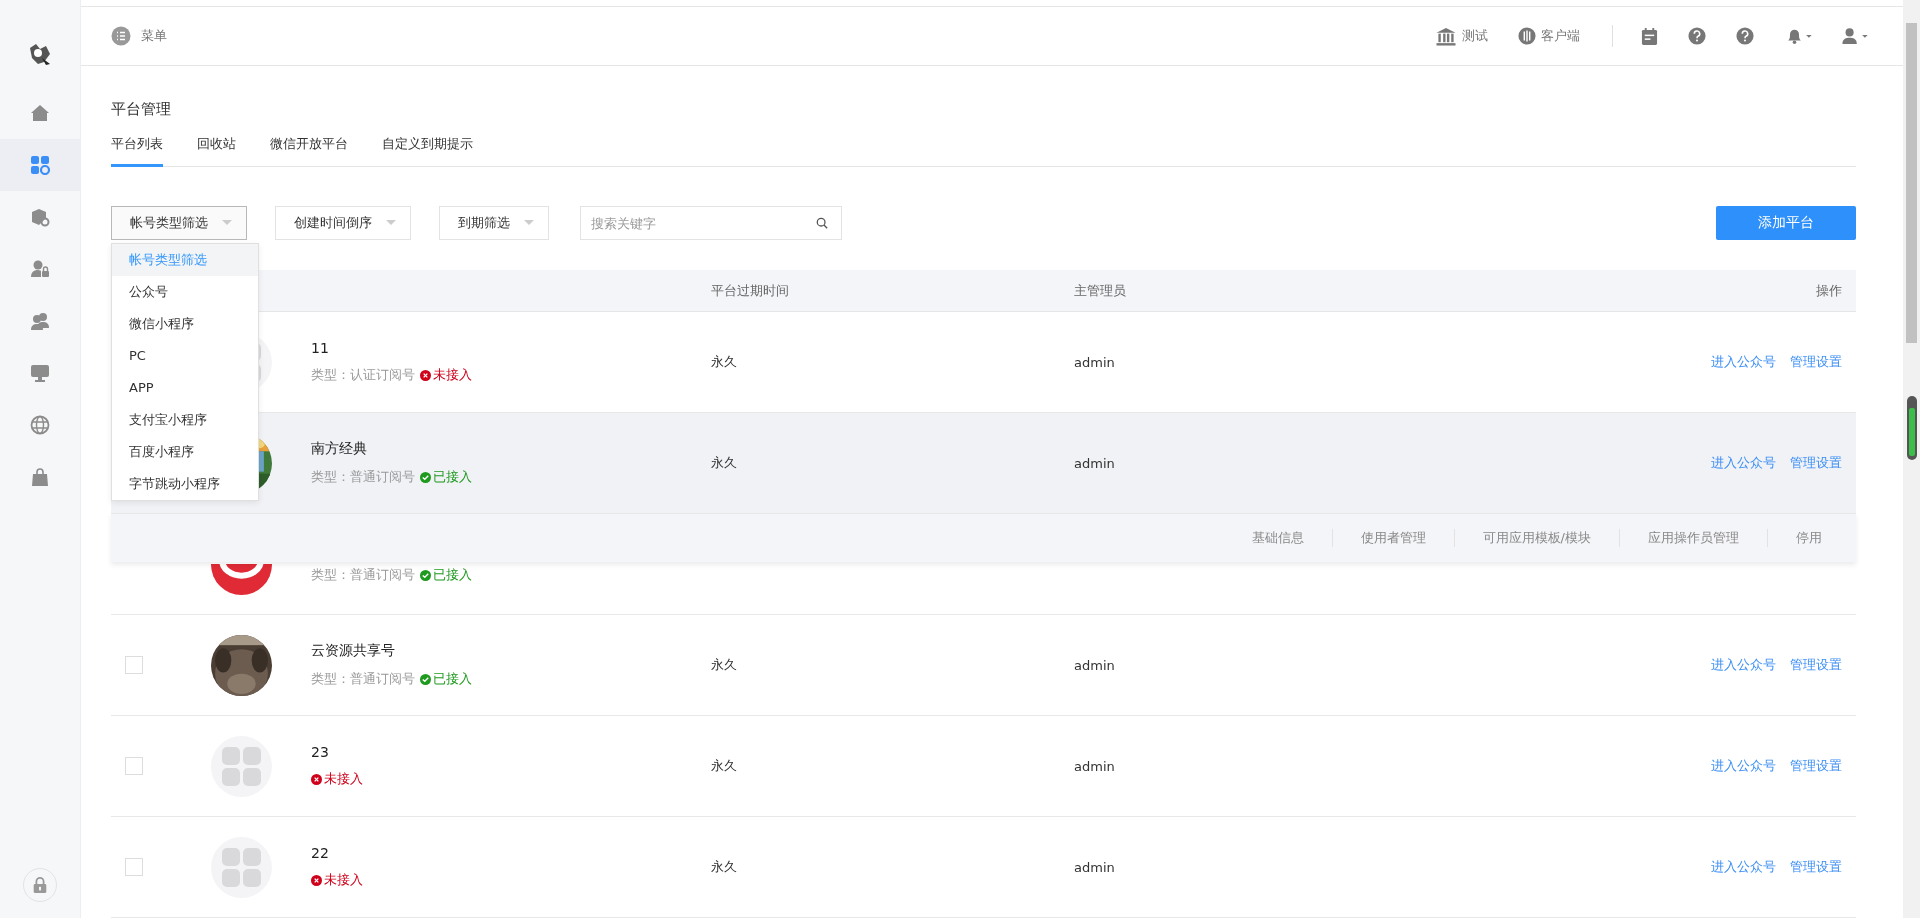  I want to click on home-icon, so click(40, 113).